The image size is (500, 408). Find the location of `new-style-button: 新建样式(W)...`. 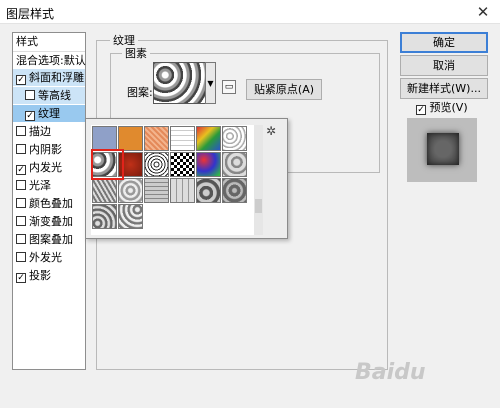

new-style-button: 新建样式(W)... is located at coordinates (444, 88).